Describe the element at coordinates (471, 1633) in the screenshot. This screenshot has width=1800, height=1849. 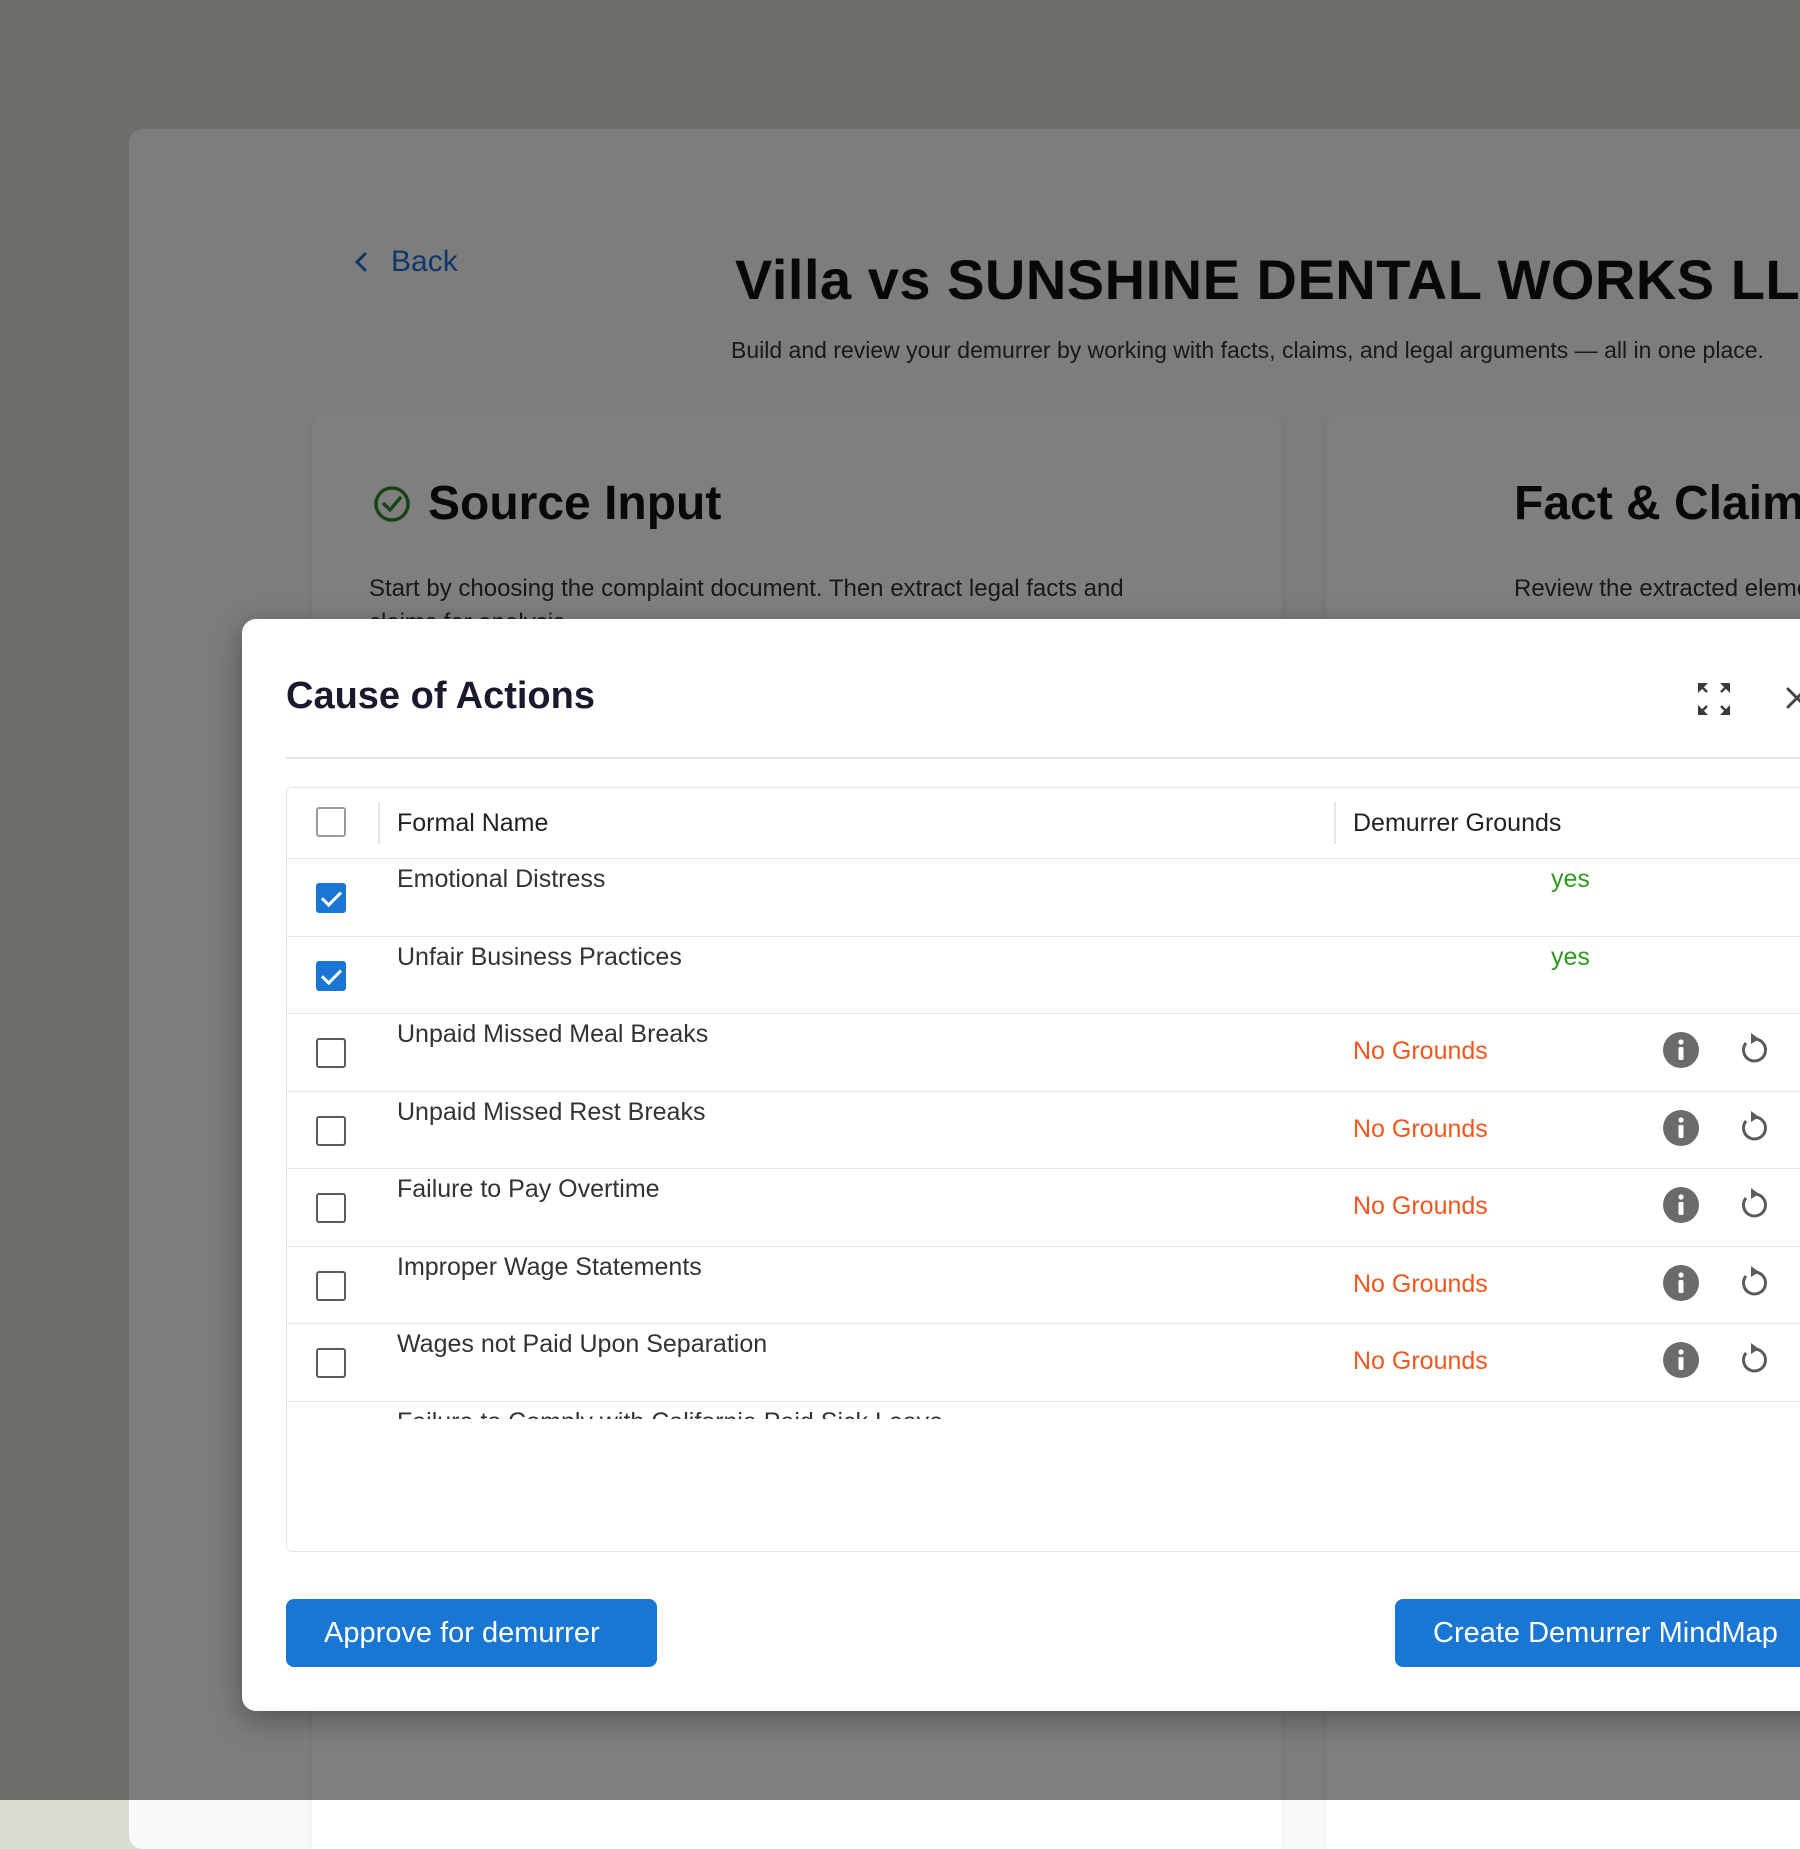
I see `approve-for-demurrer-button: Approve for demurrer` at that location.